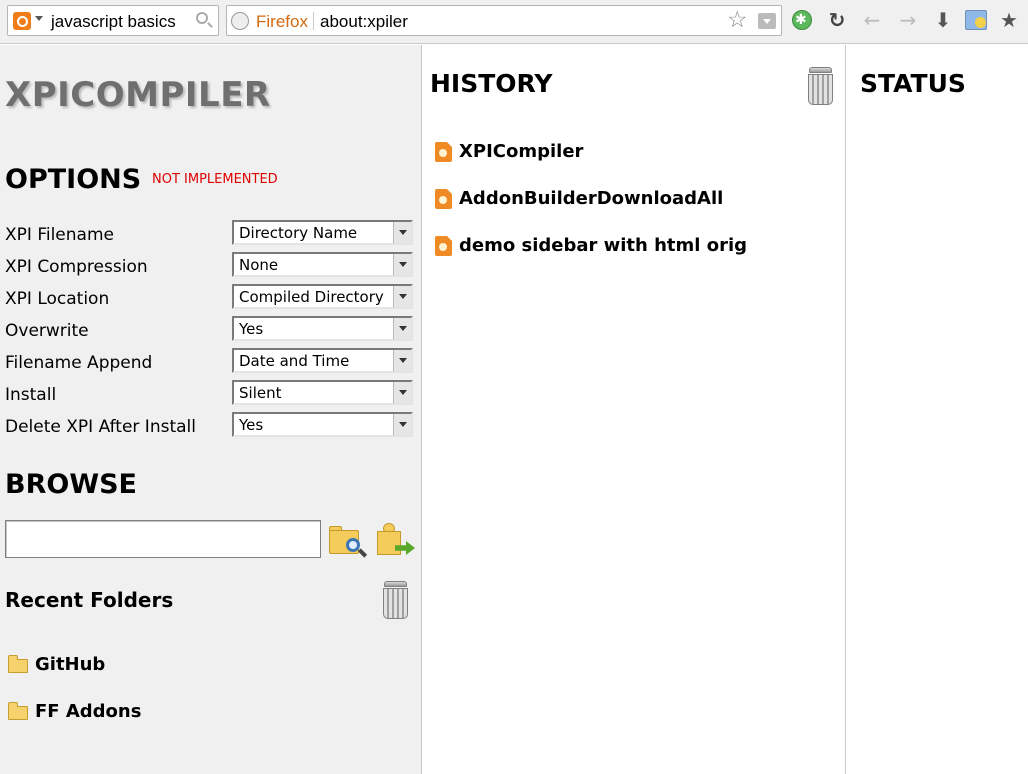 This screenshot has width=1028, height=774. What do you see at coordinates (211, 332) in the screenshot?
I see `option-row-overwrite: Overwrite Yes` at bounding box center [211, 332].